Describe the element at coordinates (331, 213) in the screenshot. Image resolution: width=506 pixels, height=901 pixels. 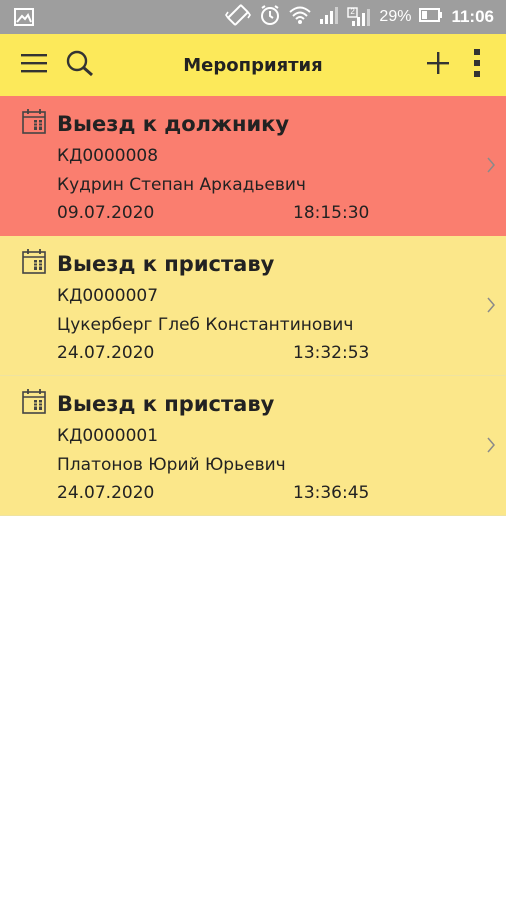
I see `event-time: 18:15:30` at that location.